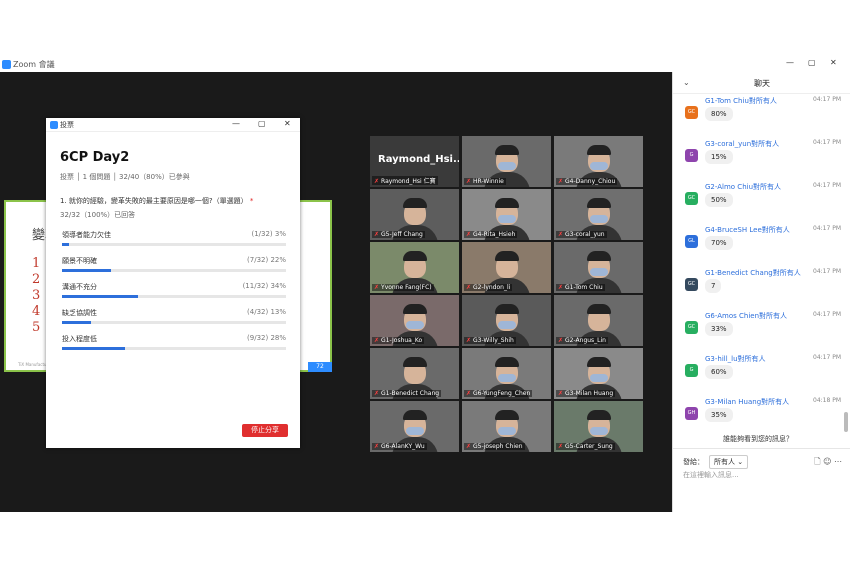 The image size is (850, 570). I want to click on poll-option: 溝通不充分 (11/32) 34%, so click(173, 294).